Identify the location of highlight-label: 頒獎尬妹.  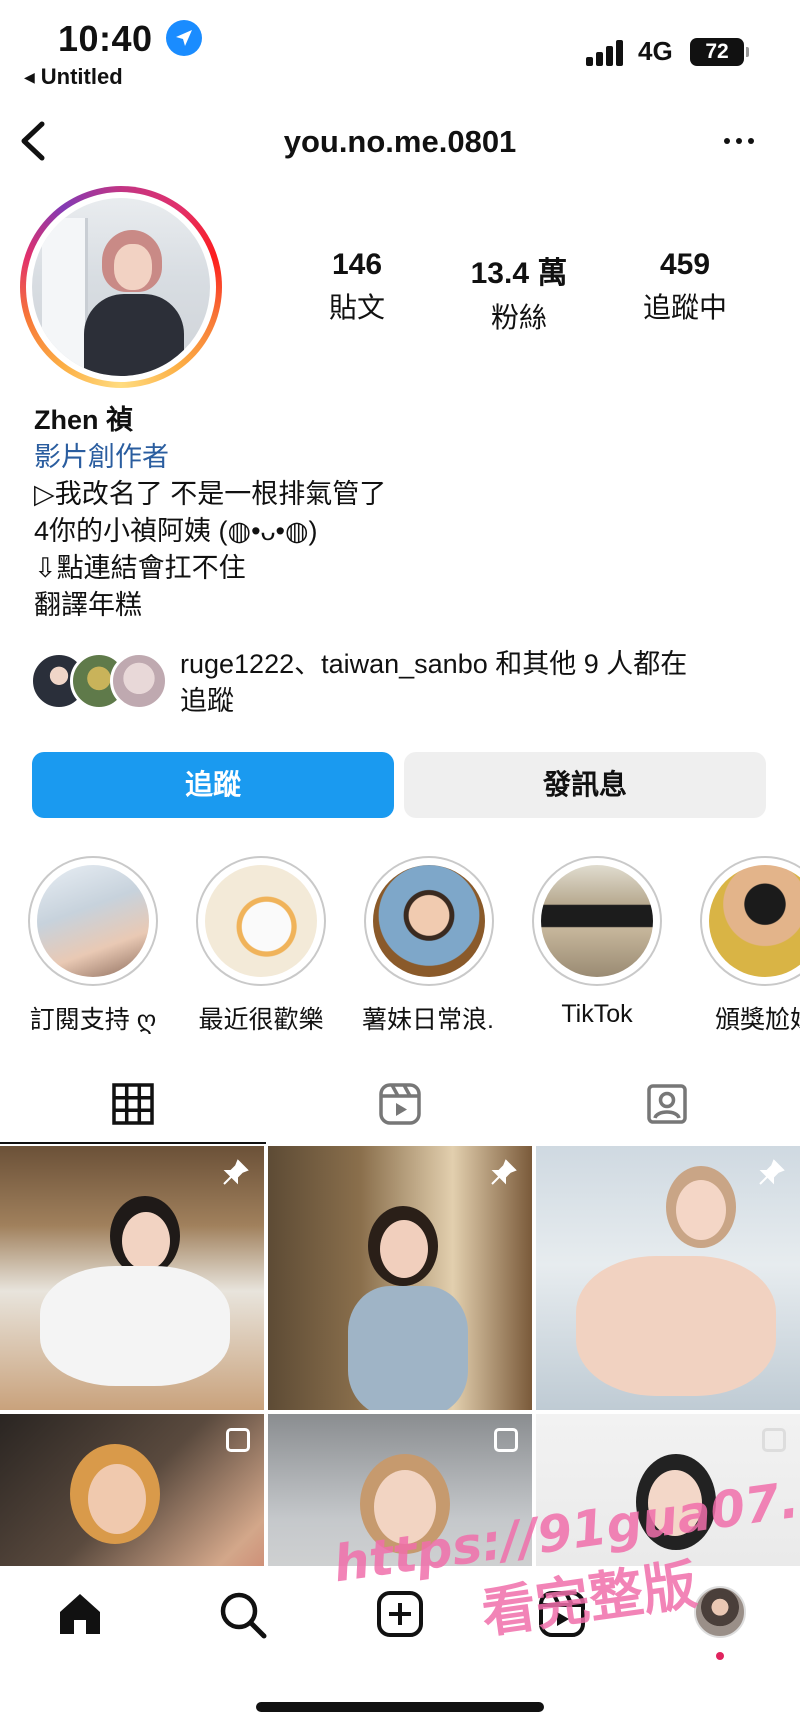
(757, 1020).